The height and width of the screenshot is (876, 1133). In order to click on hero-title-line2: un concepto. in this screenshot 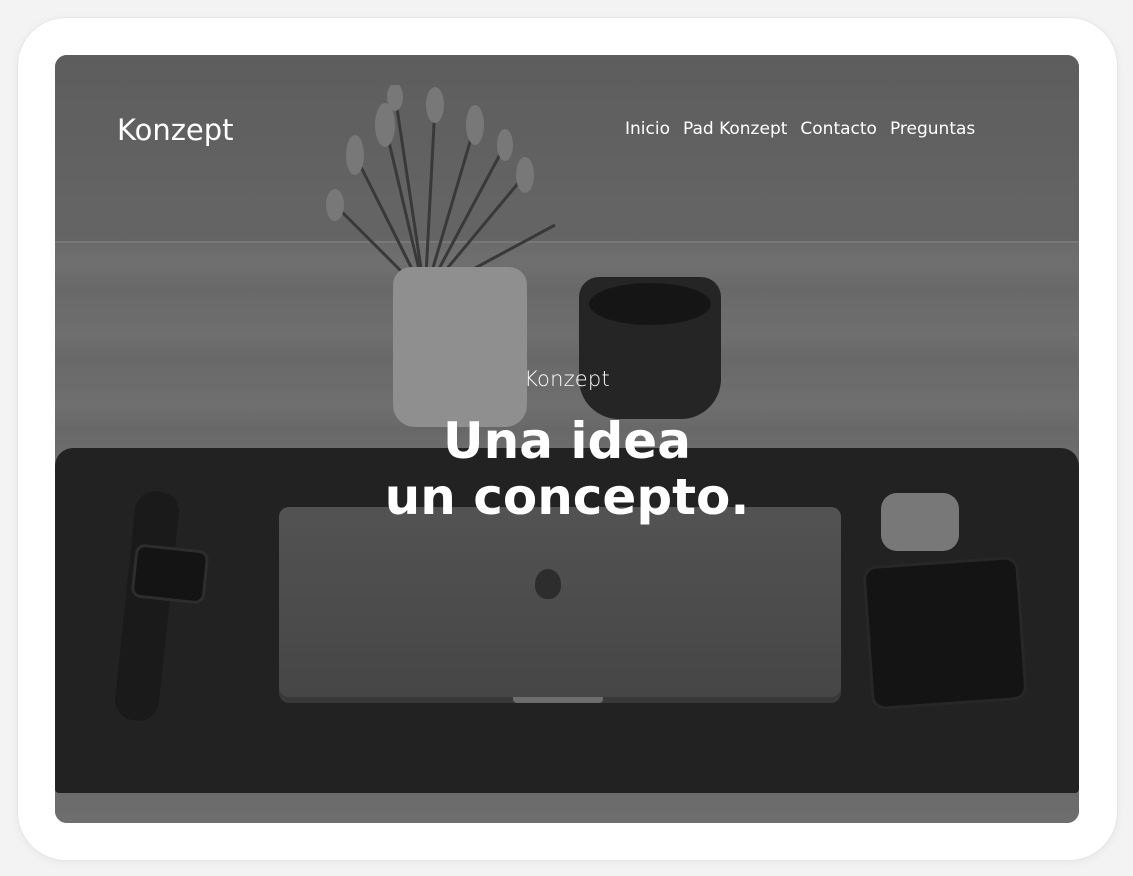, I will do `click(567, 497)`.